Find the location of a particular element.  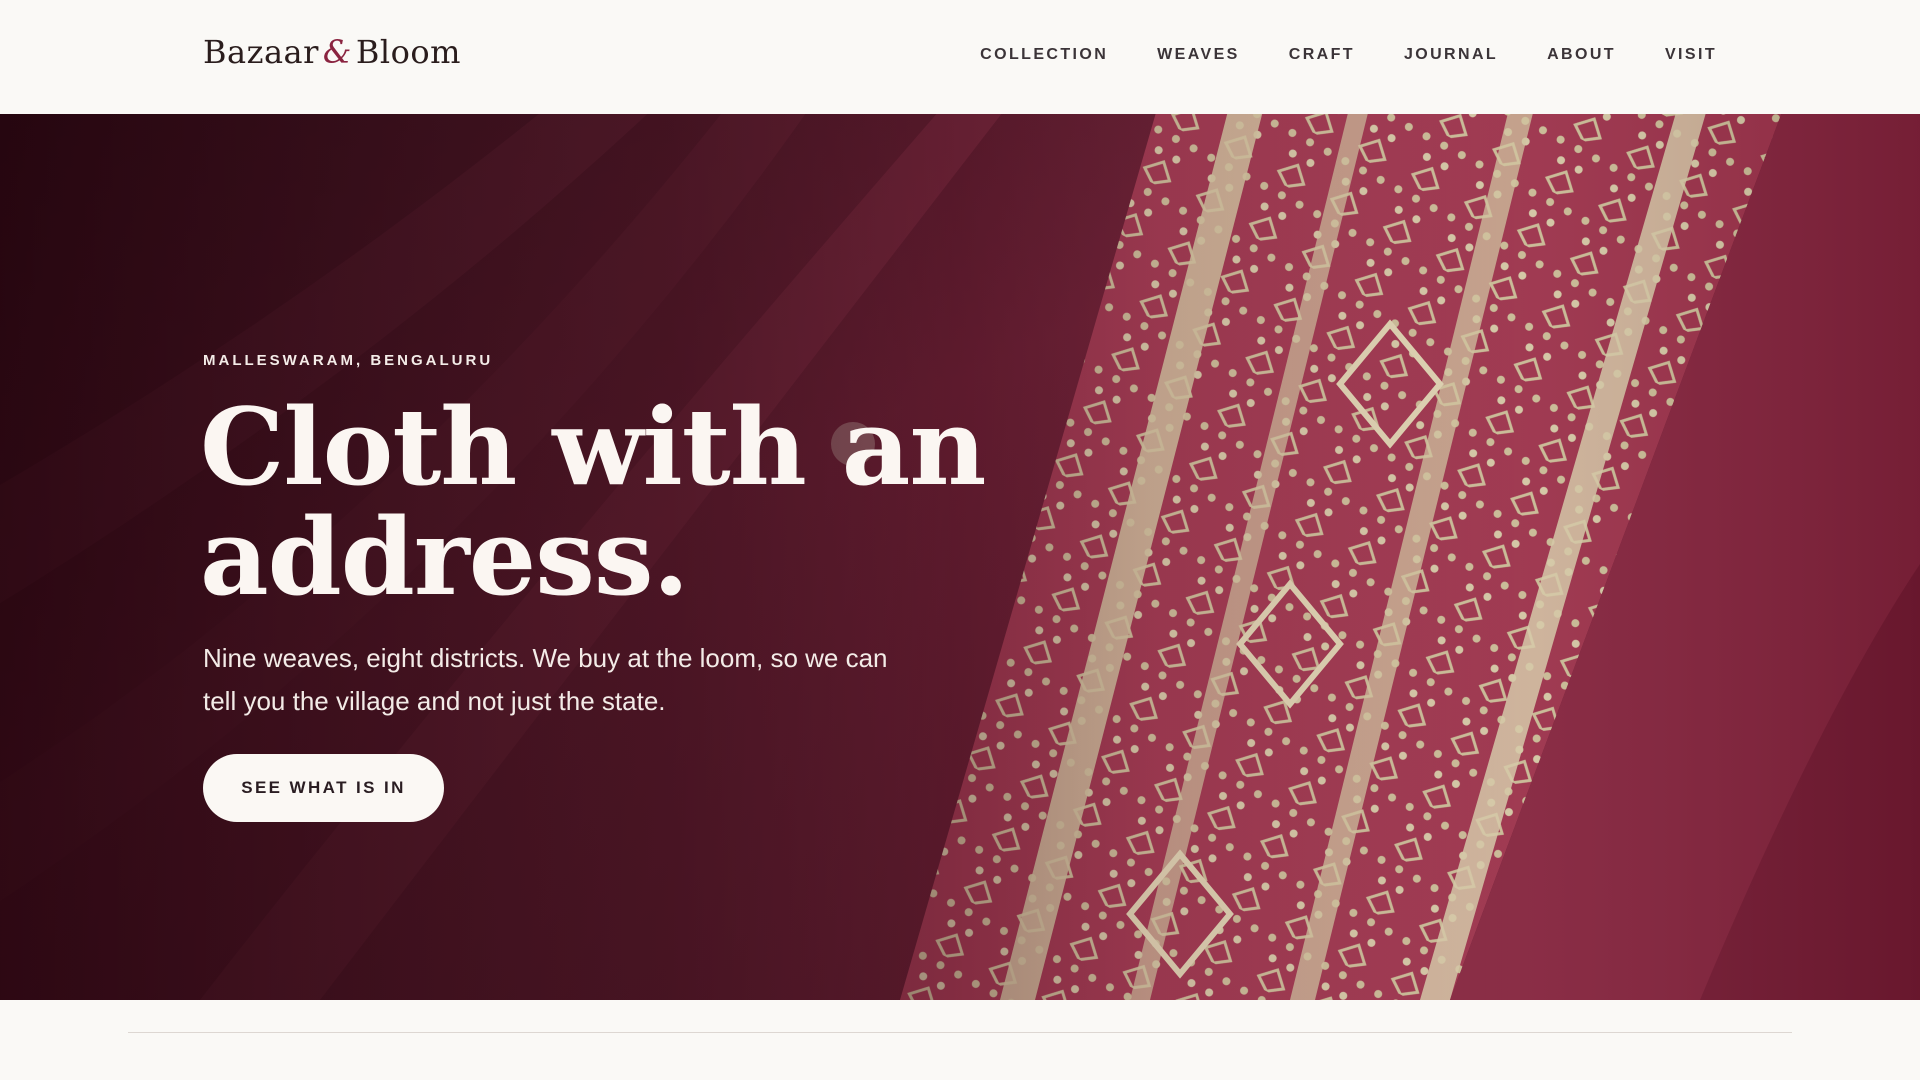

logo-word-bazaar: Bazaar is located at coordinates (261, 52).